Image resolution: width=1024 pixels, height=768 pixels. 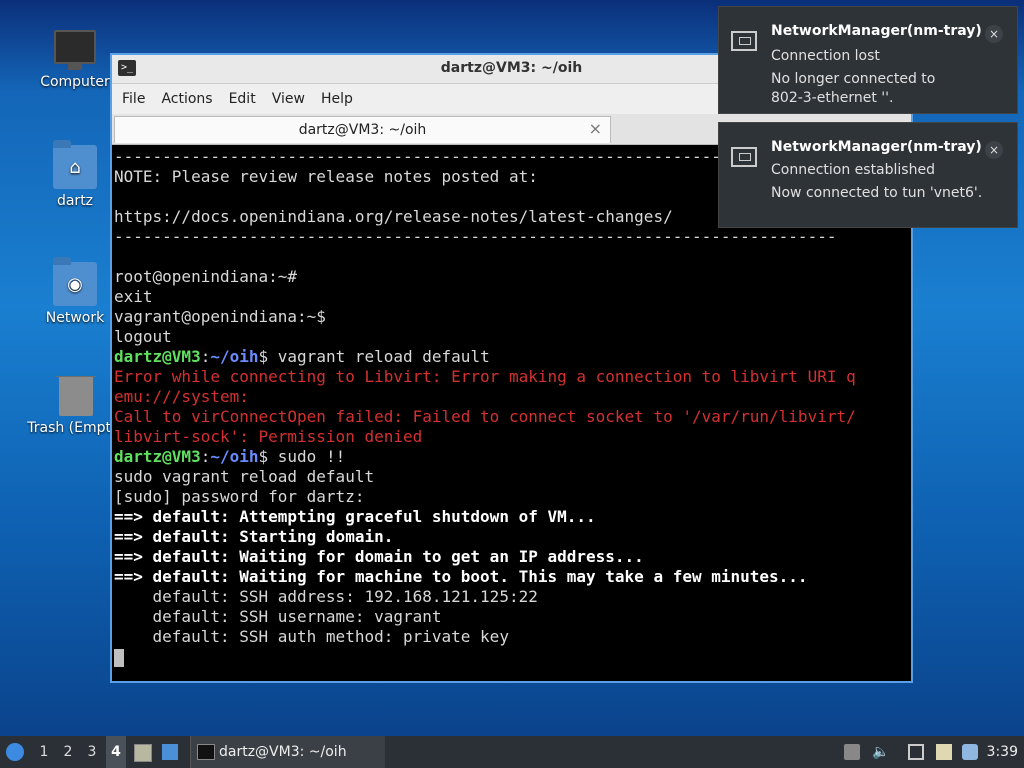 I want to click on terminal-text: default: SSH address: 192.168.121.125:22, so click(x=326, y=596).